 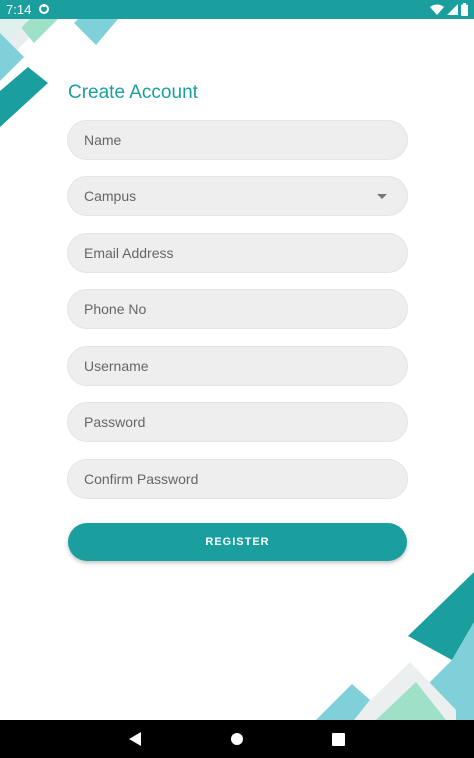 I want to click on recents-button, so click(x=338, y=739).